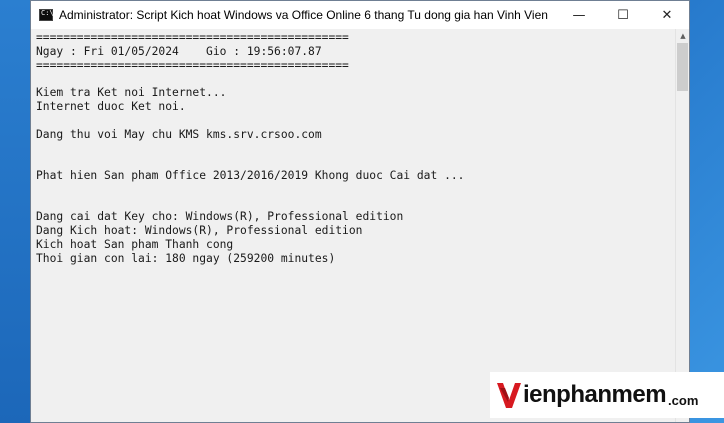 The height and width of the screenshot is (423, 724). Describe the element at coordinates (579, 15) in the screenshot. I see `minimize-button: —` at that location.